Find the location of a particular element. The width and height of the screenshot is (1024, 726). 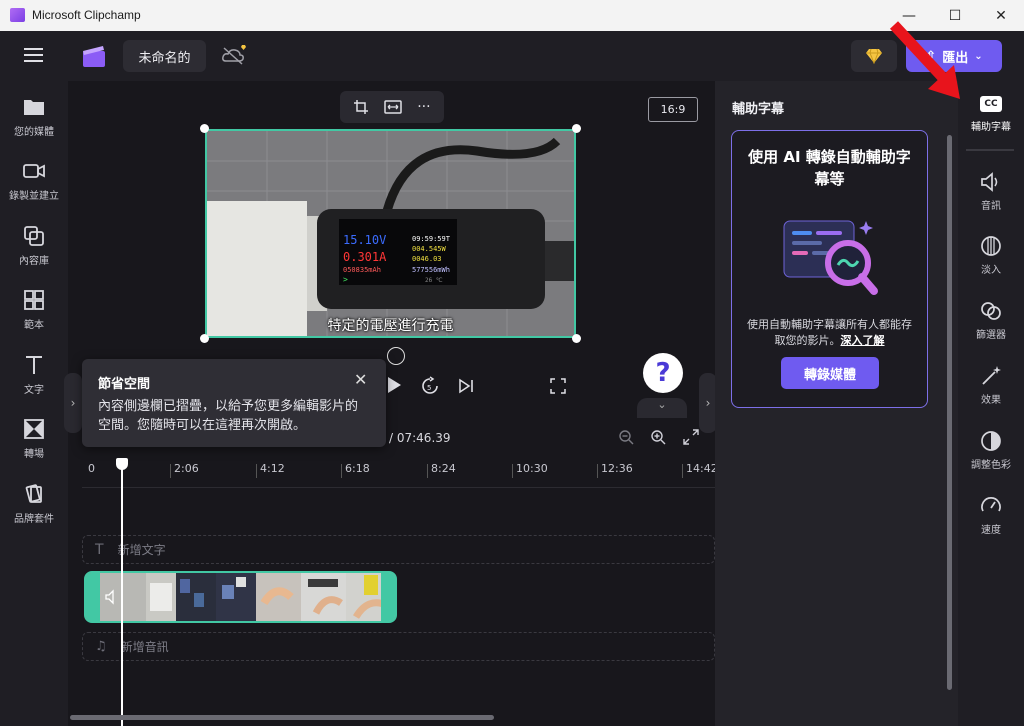

sidebar-item-transitions: 轉場 is located at coordinates (34, 447).